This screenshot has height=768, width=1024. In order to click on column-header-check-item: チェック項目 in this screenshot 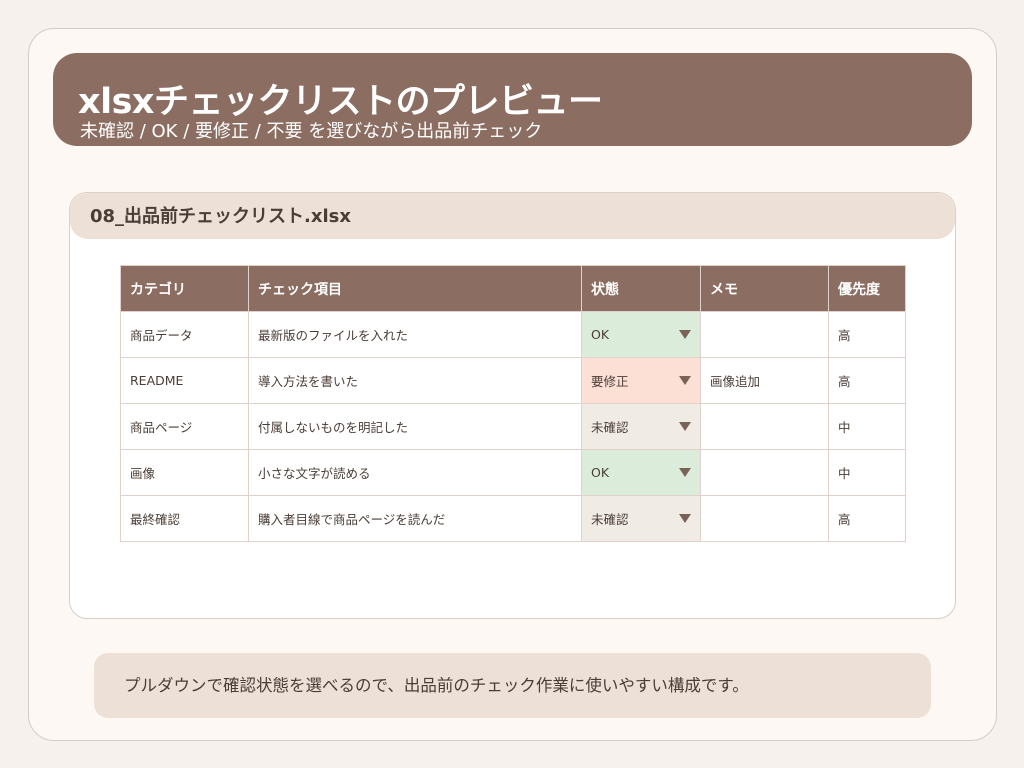, I will do `click(415, 288)`.